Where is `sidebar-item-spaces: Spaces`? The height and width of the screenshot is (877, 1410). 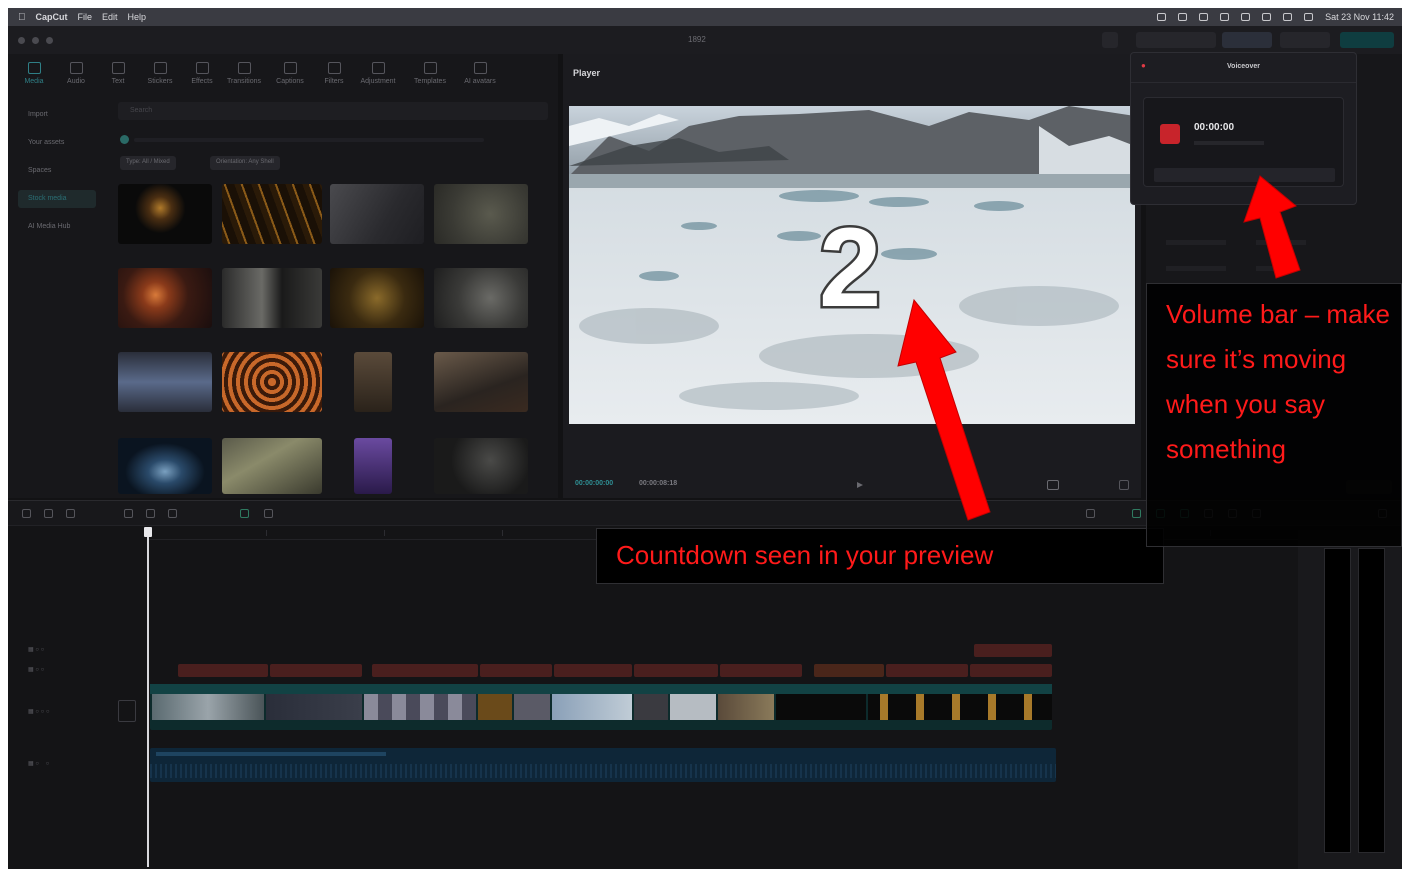 sidebar-item-spaces: Spaces is located at coordinates (57, 171).